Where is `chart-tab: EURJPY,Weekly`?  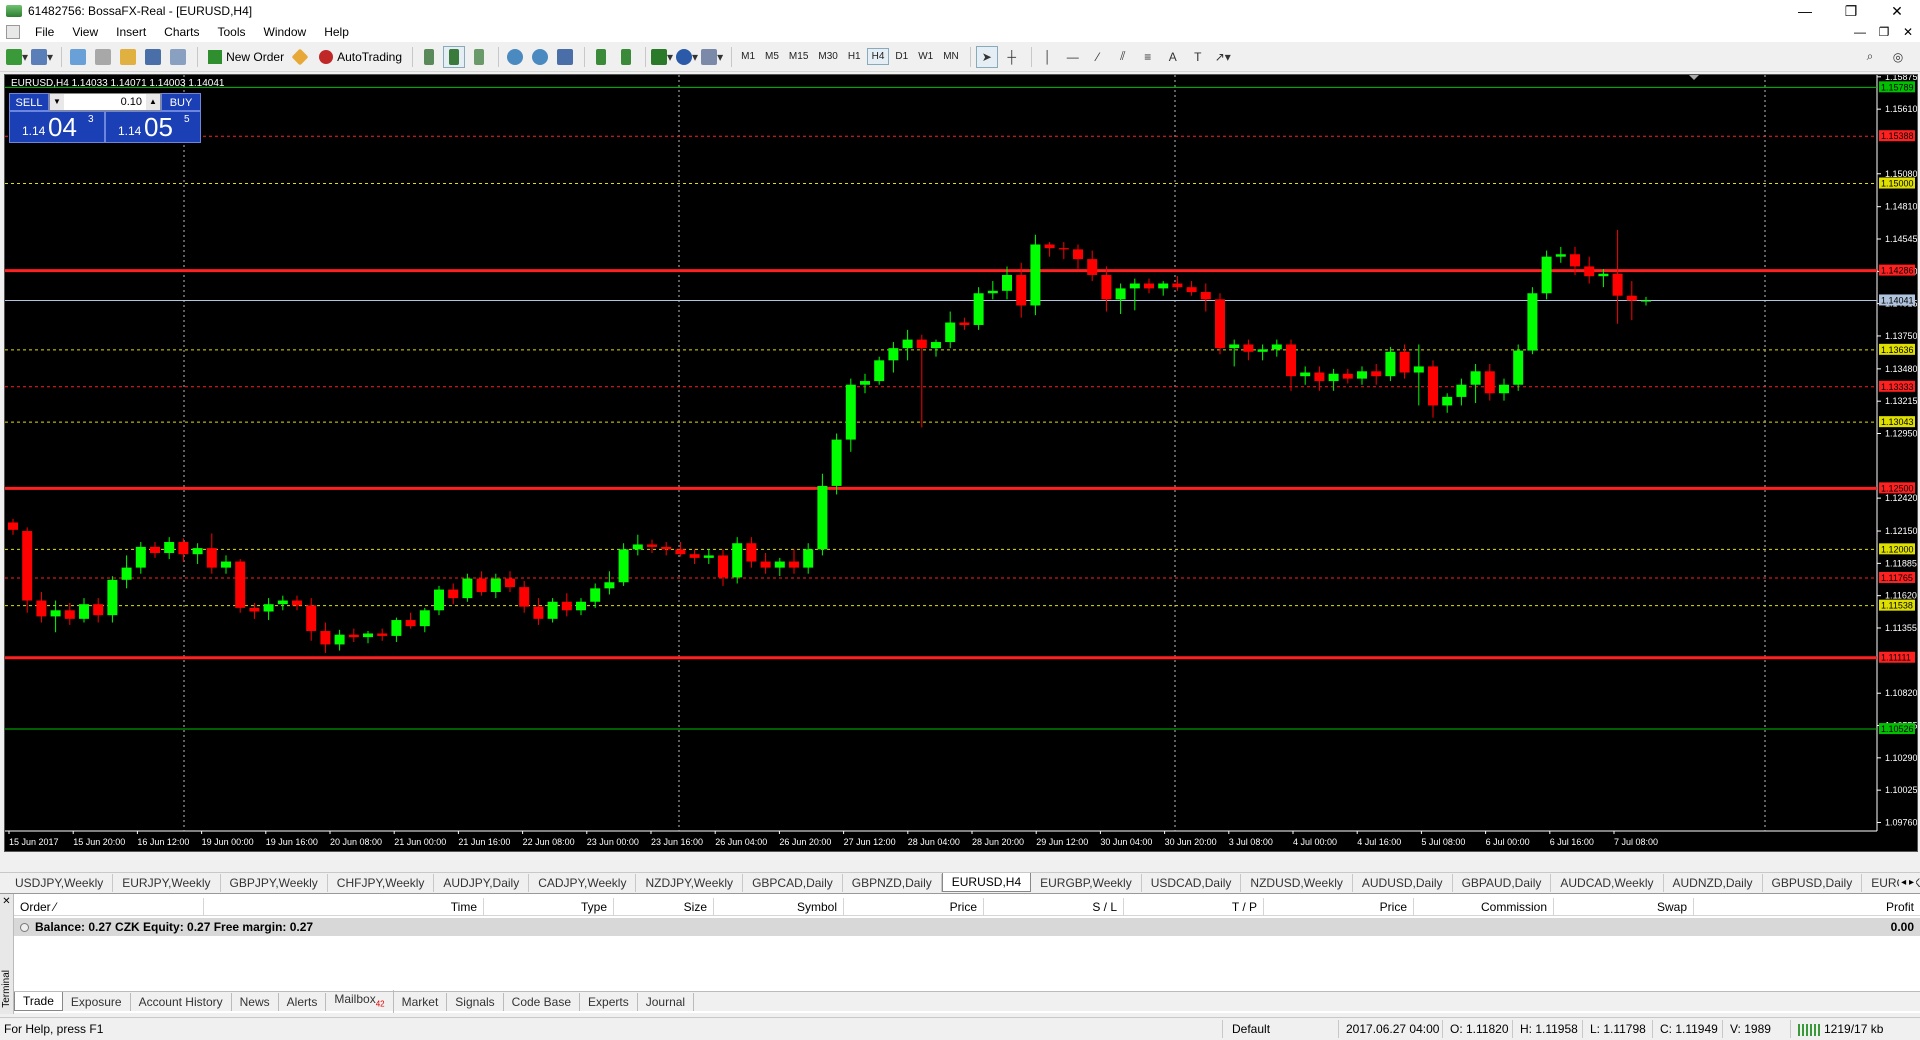
chart-tab: EURJPY,Weekly is located at coordinates (167, 882).